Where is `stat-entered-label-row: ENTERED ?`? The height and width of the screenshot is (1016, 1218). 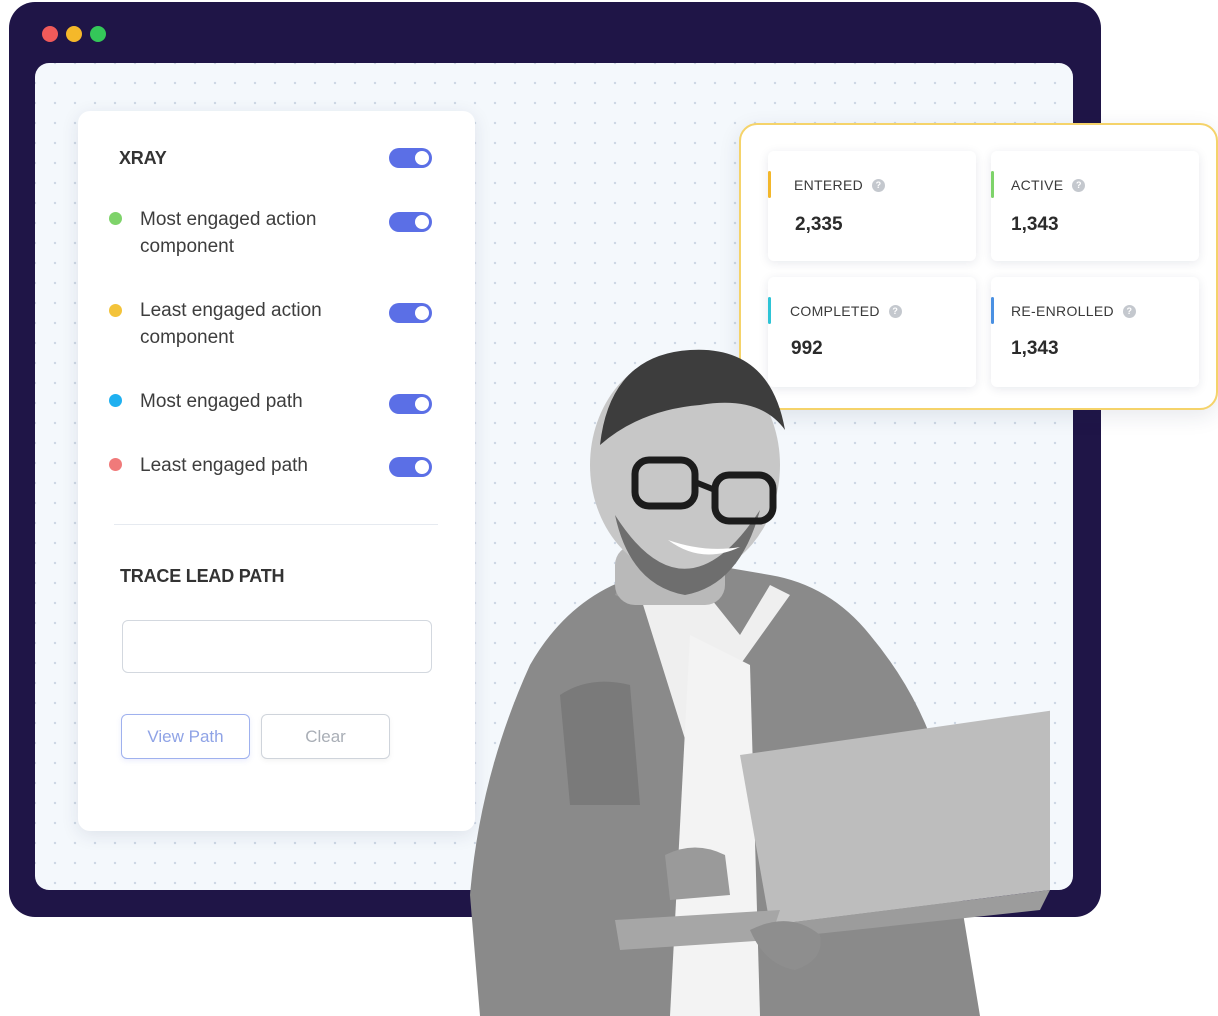 stat-entered-label-row: ENTERED ? is located at coordinates (839, 185).